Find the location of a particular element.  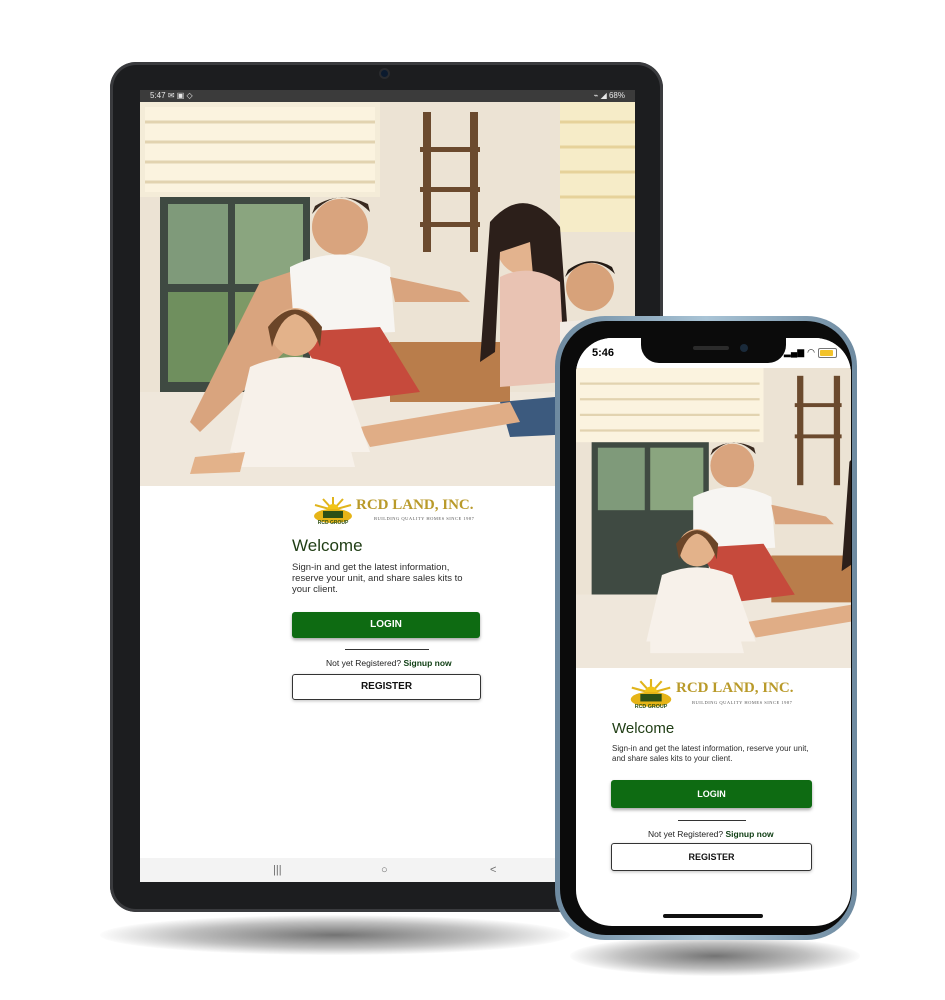

tablet-signup-prompt: Not yet Registered? is located at coordinates (364, 663).